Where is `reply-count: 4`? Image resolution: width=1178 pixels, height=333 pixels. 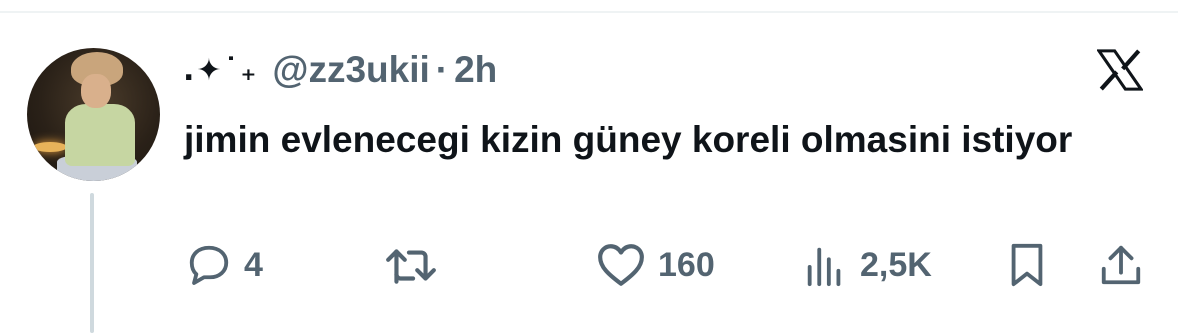 reply-count: 4 is located at coordinates (253, 264).